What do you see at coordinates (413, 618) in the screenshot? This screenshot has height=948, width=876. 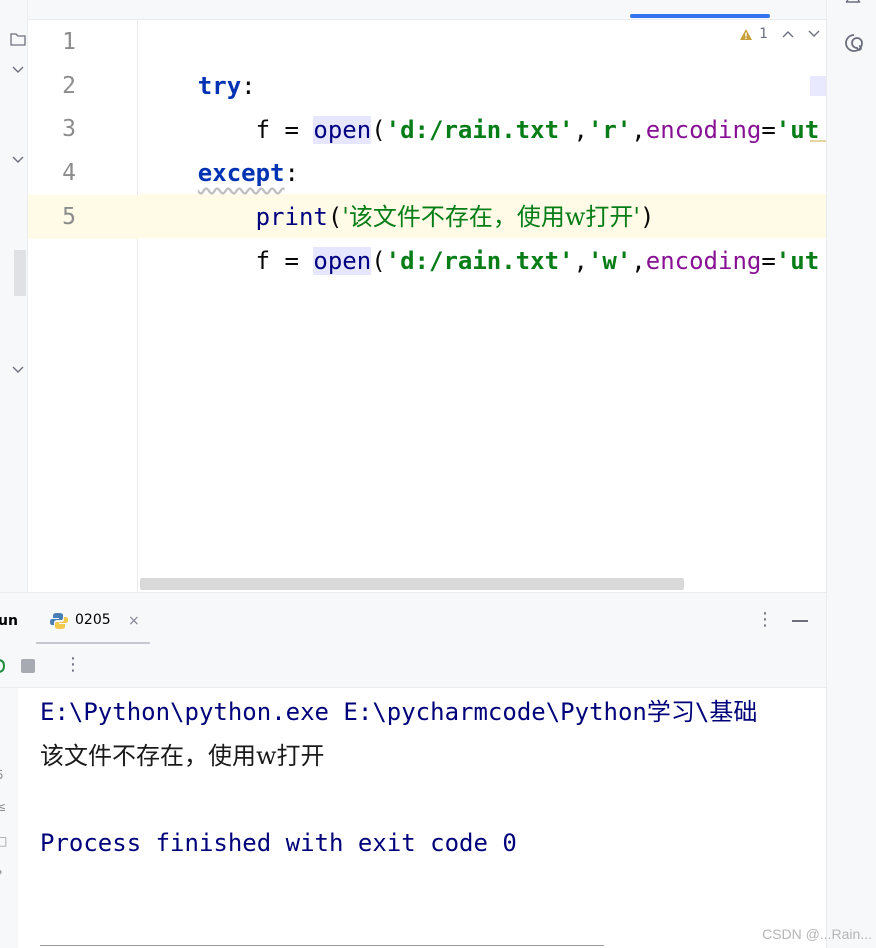 I see `run-tool-window-header: un 0205 × ⋮` at bounding box center [413, 618].